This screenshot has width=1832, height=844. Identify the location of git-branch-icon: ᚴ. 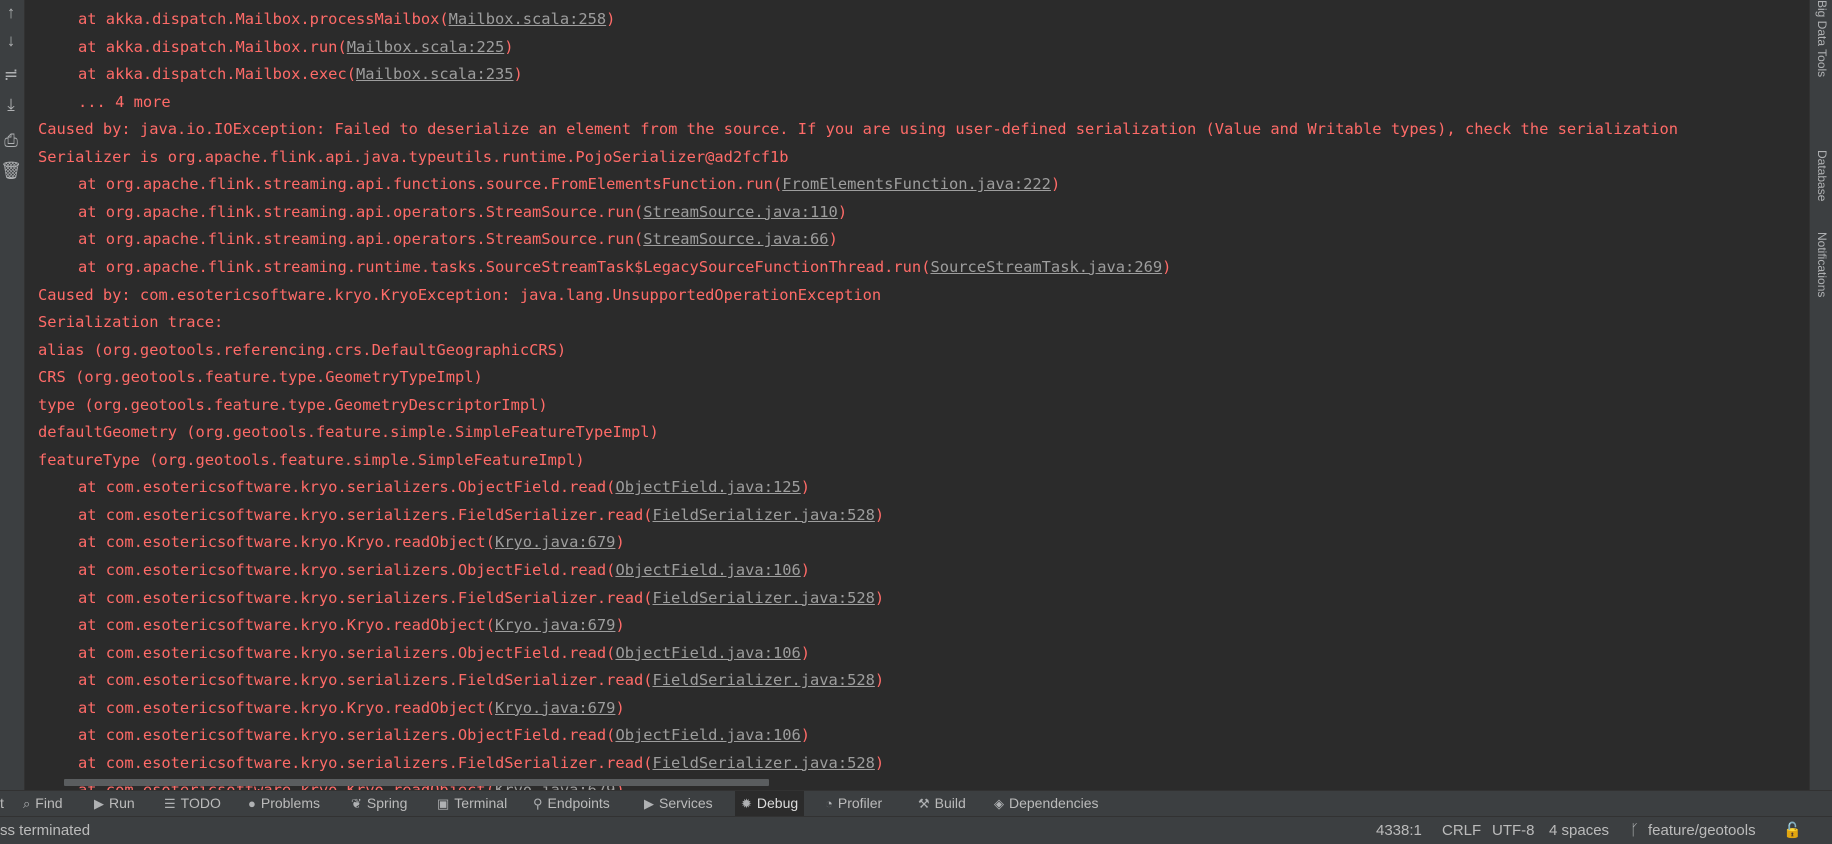
(1635, 830).